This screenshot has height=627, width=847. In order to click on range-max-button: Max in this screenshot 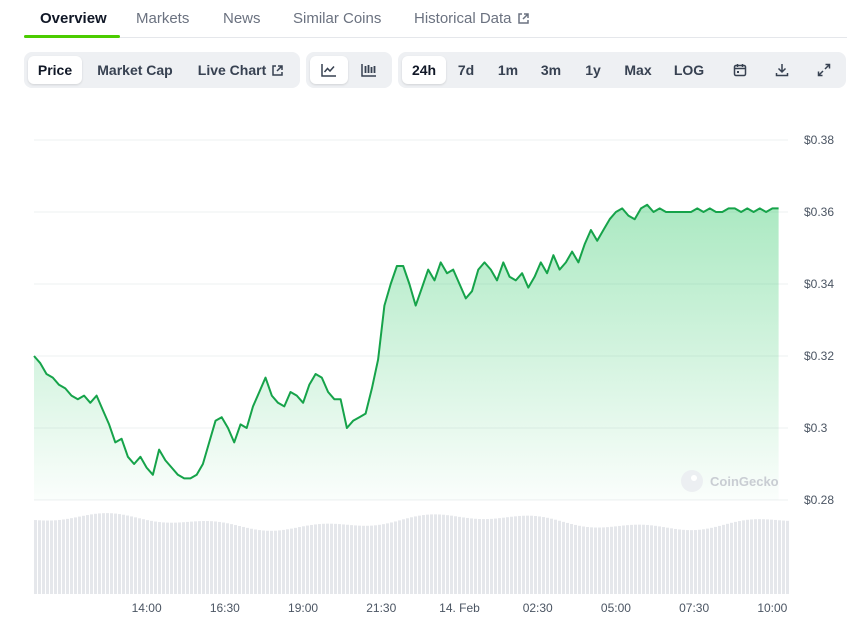, I will do `click(638, 70)`.